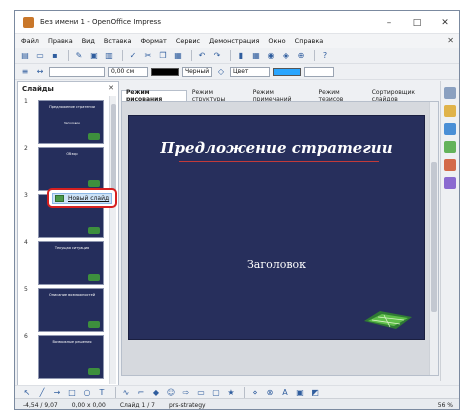 This screenshot has width=474, height=418. Describe the element at coordinates (404, 96) in the screenshot. I see `tab-slide-sorter: Сортировщик слайдов` at that location.